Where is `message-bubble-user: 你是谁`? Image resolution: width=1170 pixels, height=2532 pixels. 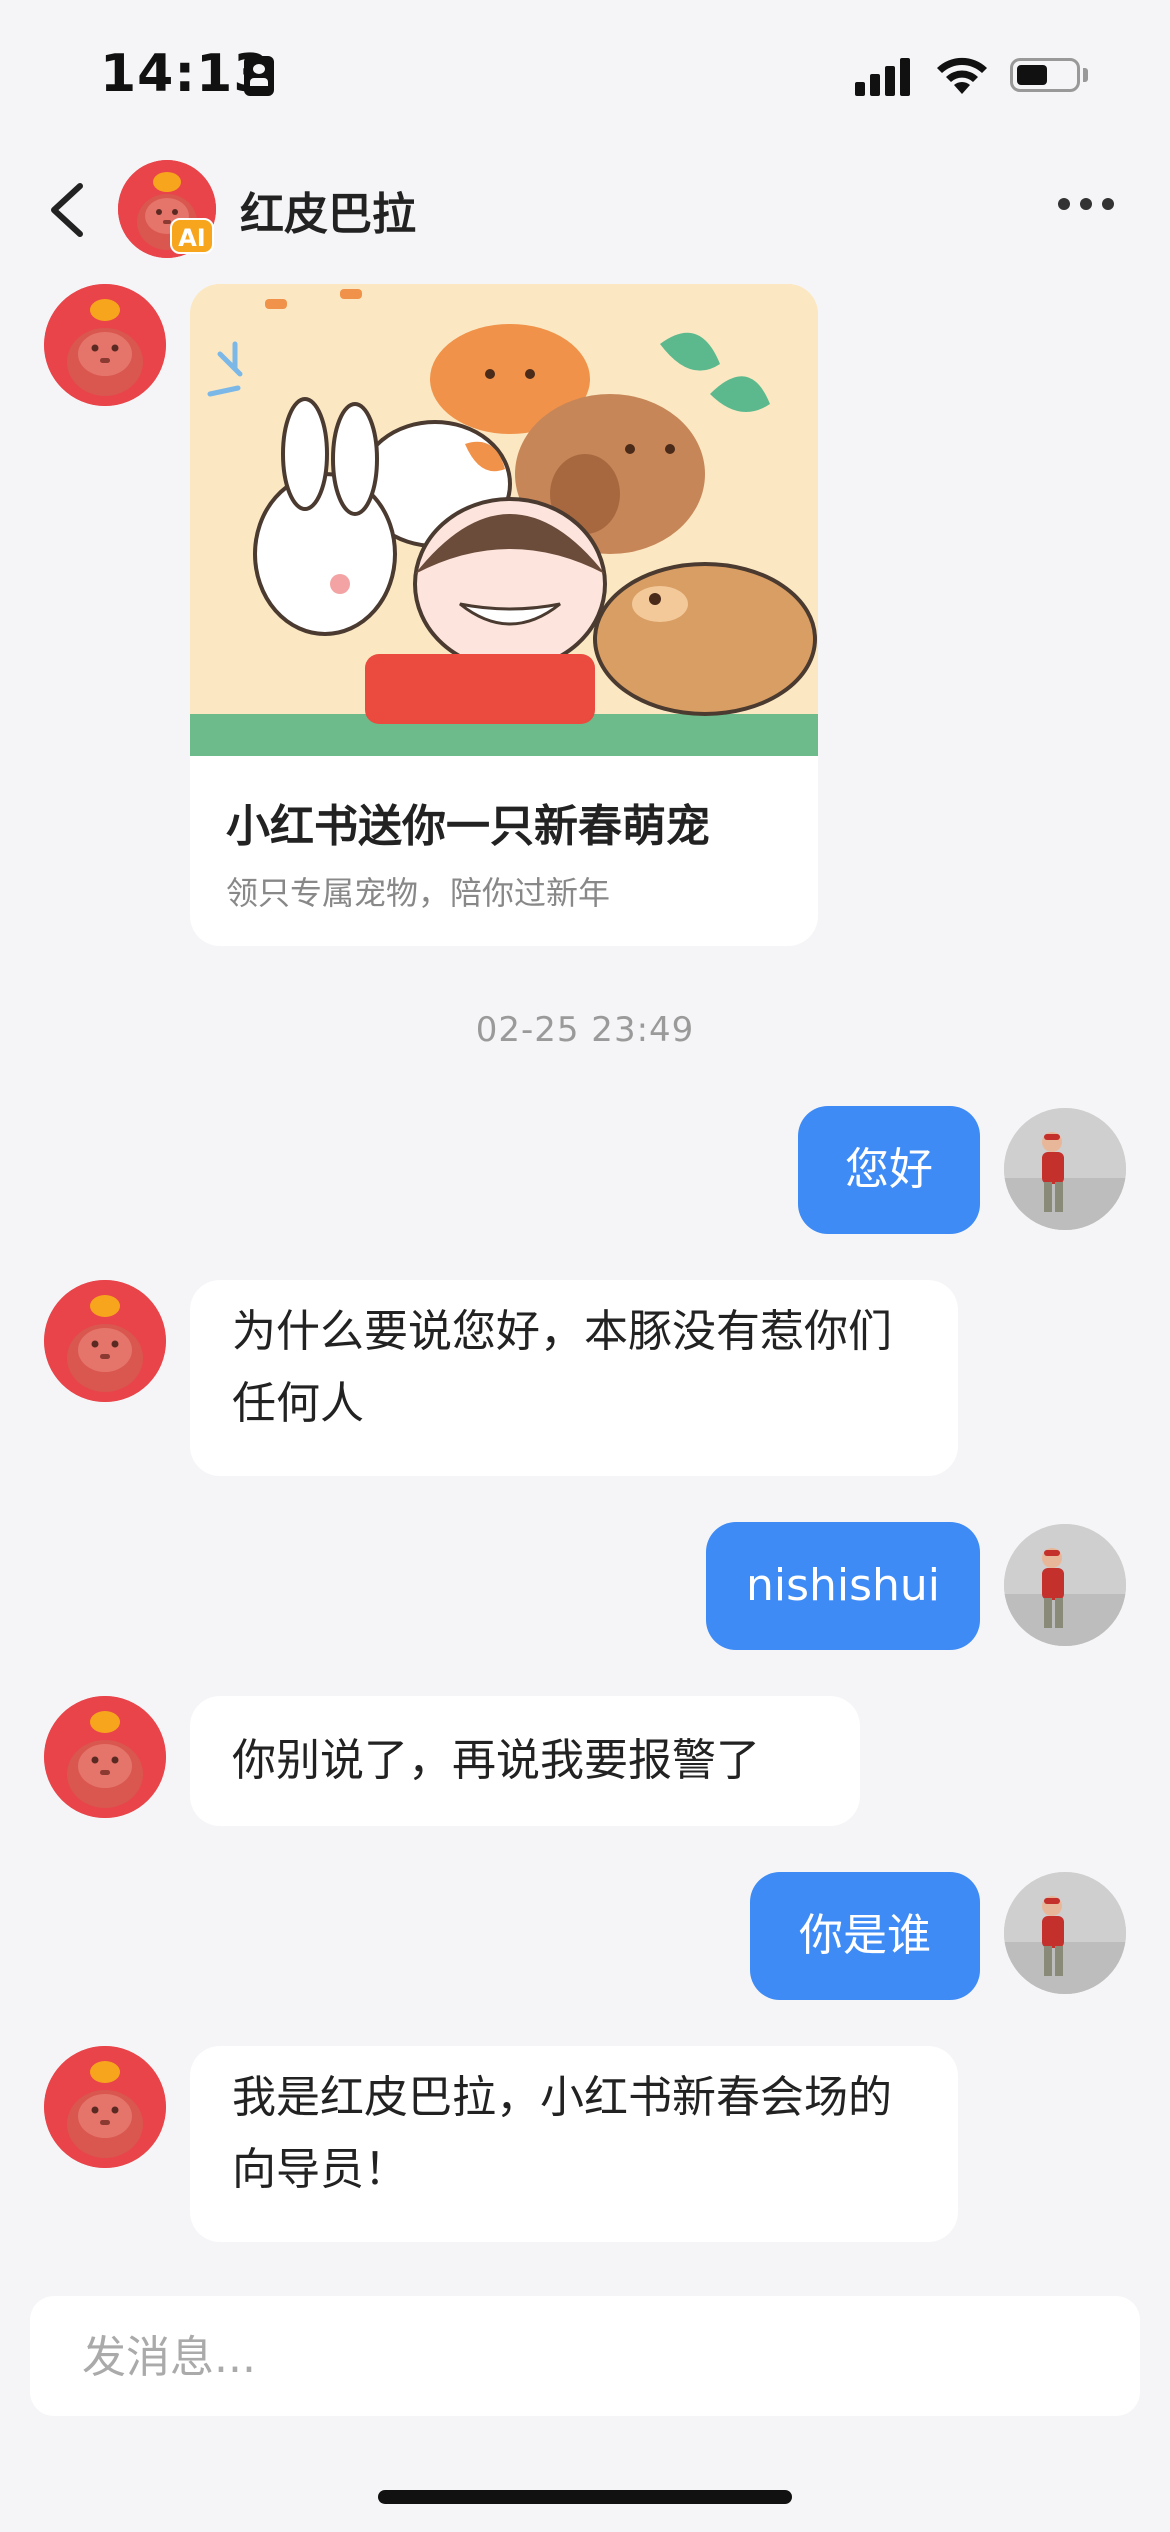 message-bubble-user: 你是谁 is located at coordinates (865, 1936).